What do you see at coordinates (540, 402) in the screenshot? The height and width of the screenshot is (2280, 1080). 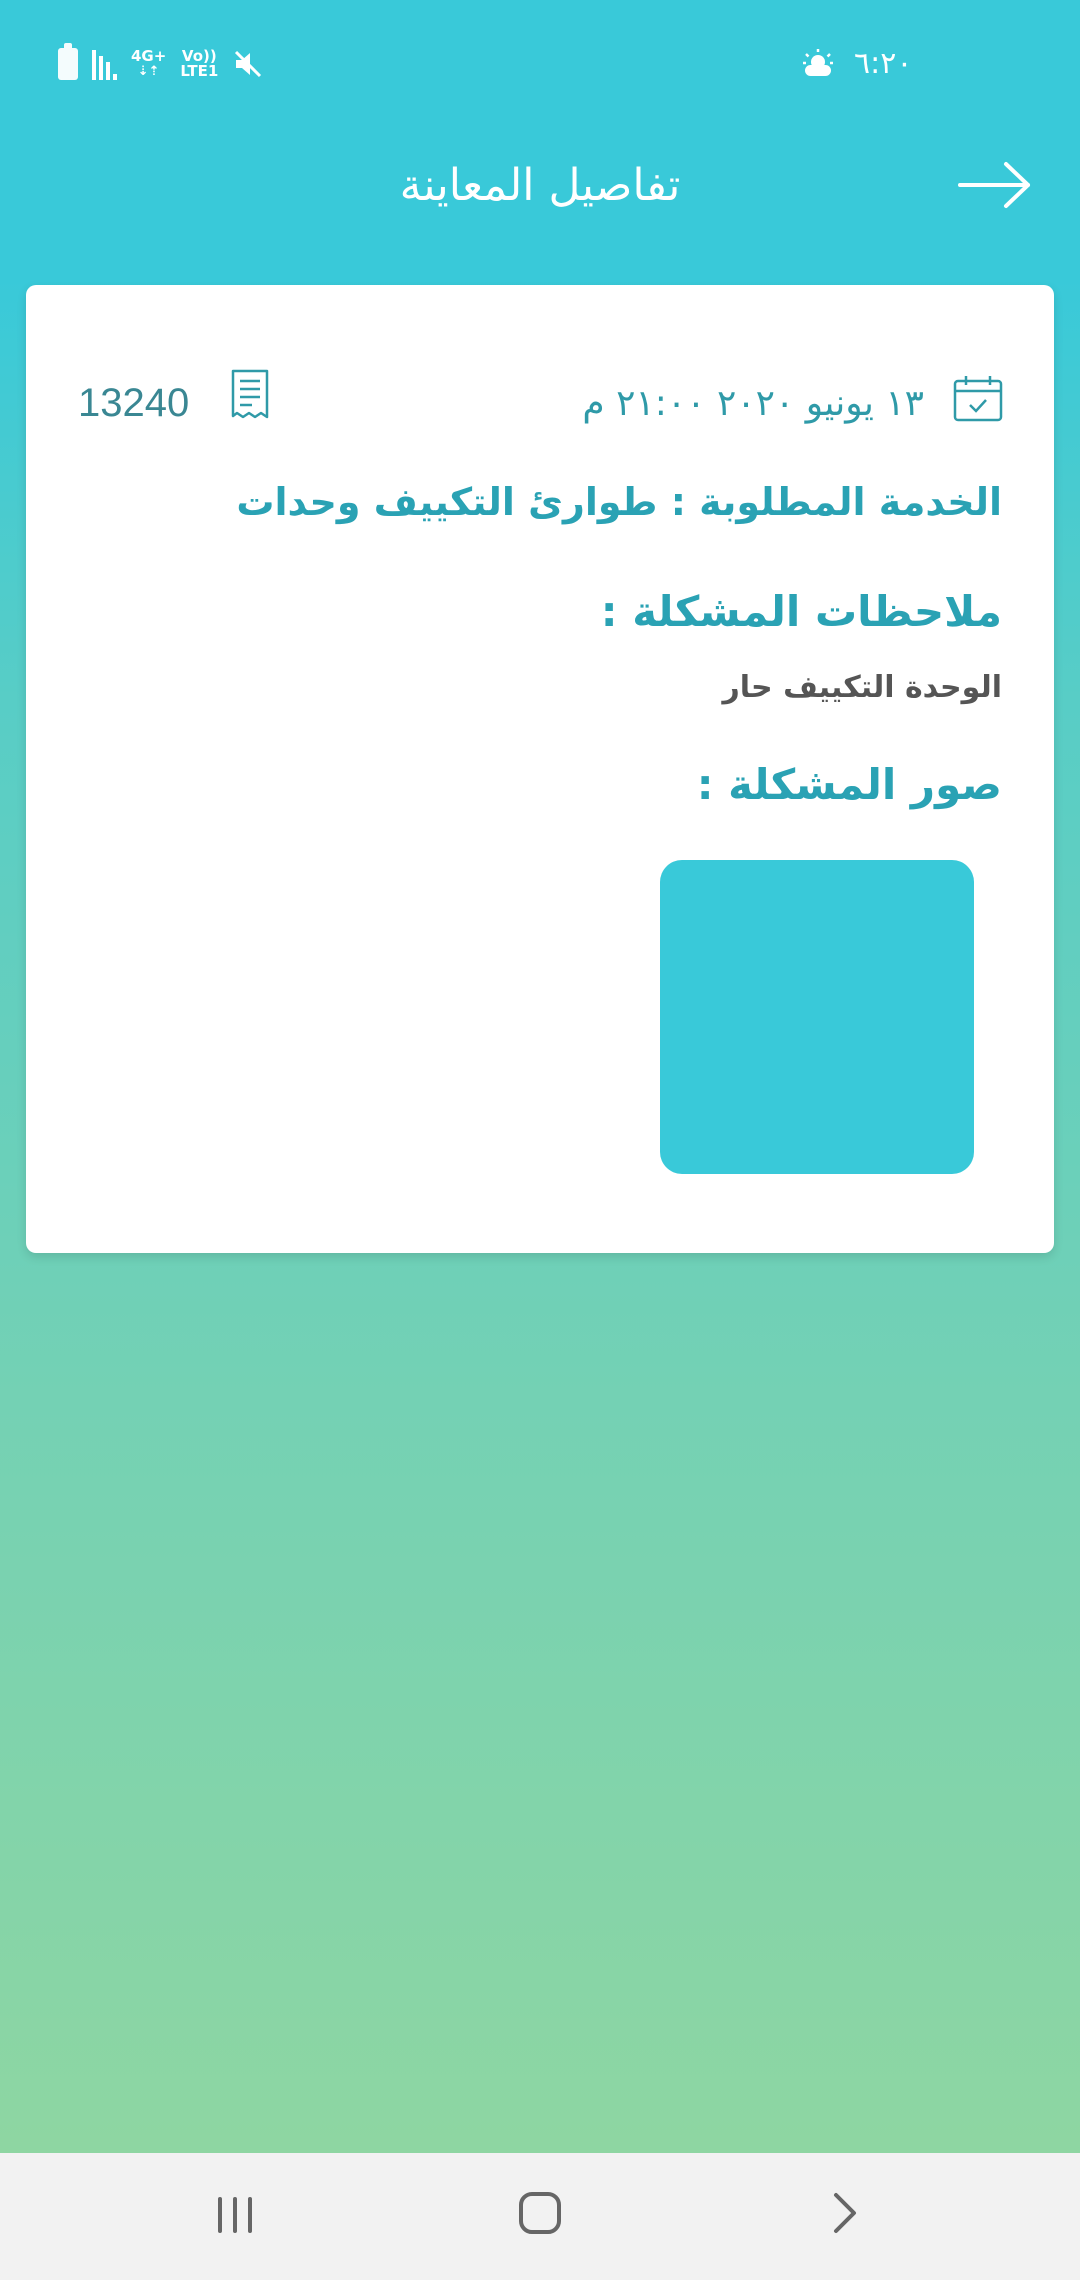 I see `meta-row: ١٣ يونيو ٢٠٢٠ ٢١:٠٠ م 13240` at bounding box center [540, 402].